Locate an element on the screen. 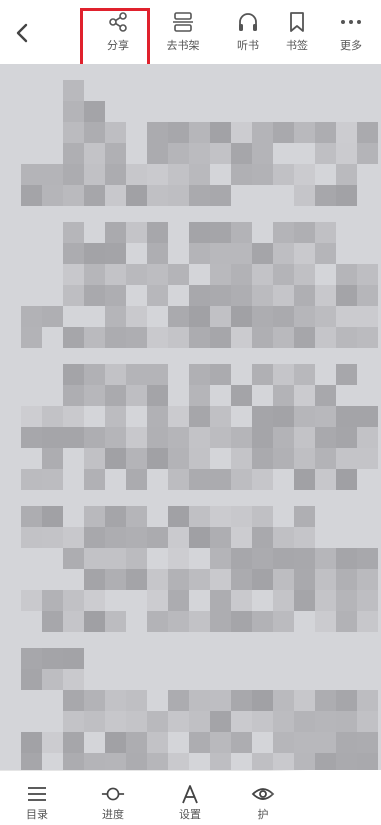 The height and width of the screenshot is (825, 381). toc-button: 目录 is located at coordinates (37, 803).